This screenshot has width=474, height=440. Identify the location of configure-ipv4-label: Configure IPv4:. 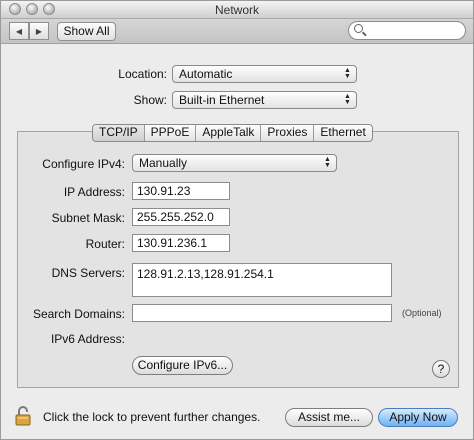
(83, 164).